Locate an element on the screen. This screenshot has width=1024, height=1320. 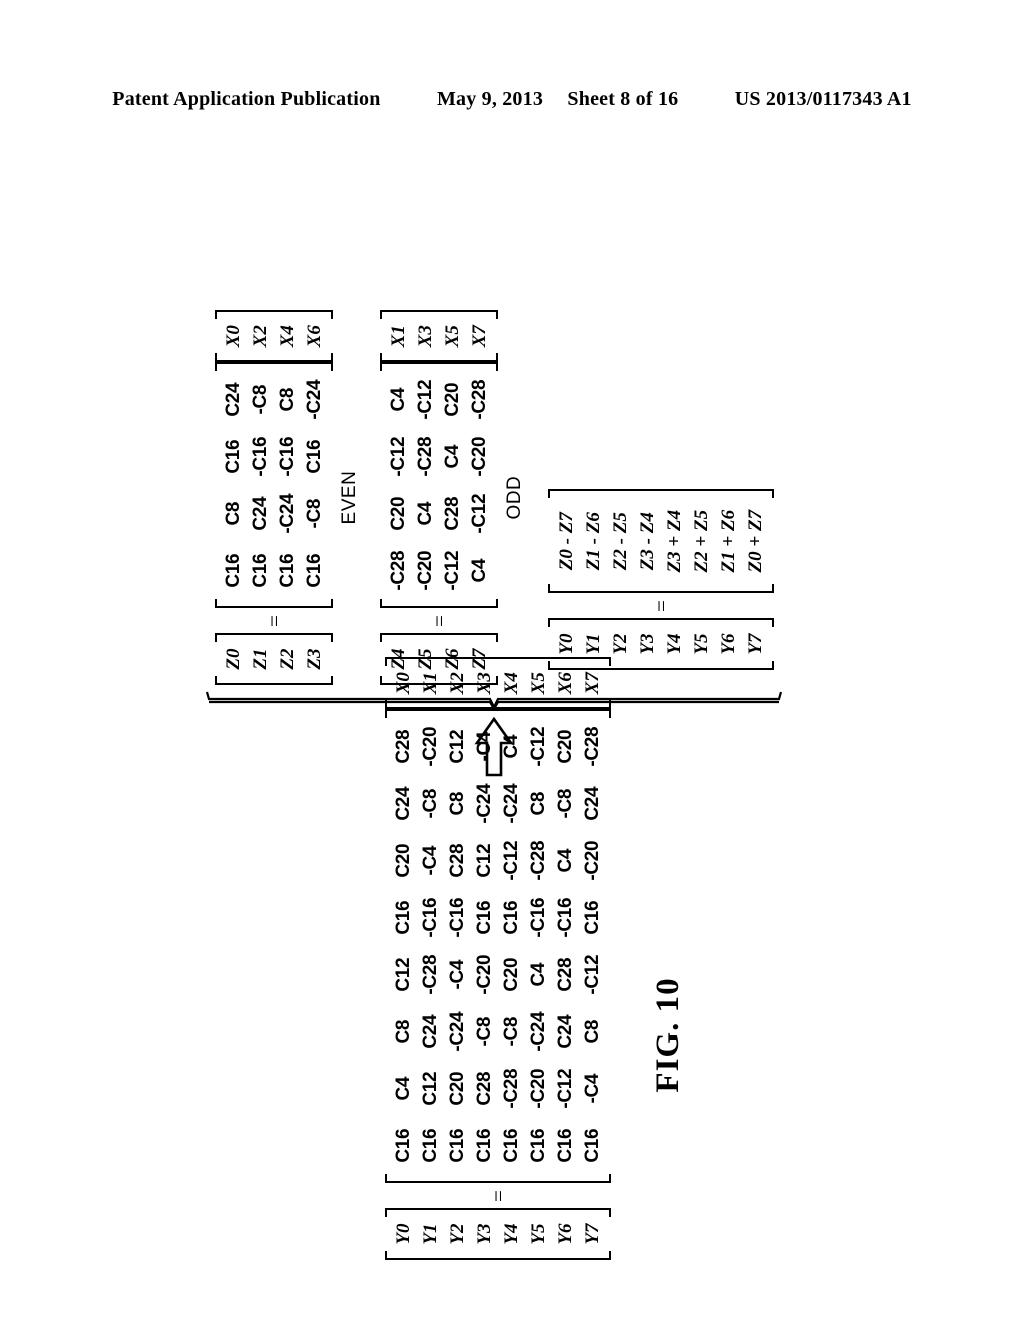
combine-rhs-3: Z3 - Z4 is located at coordinates (647, 541).